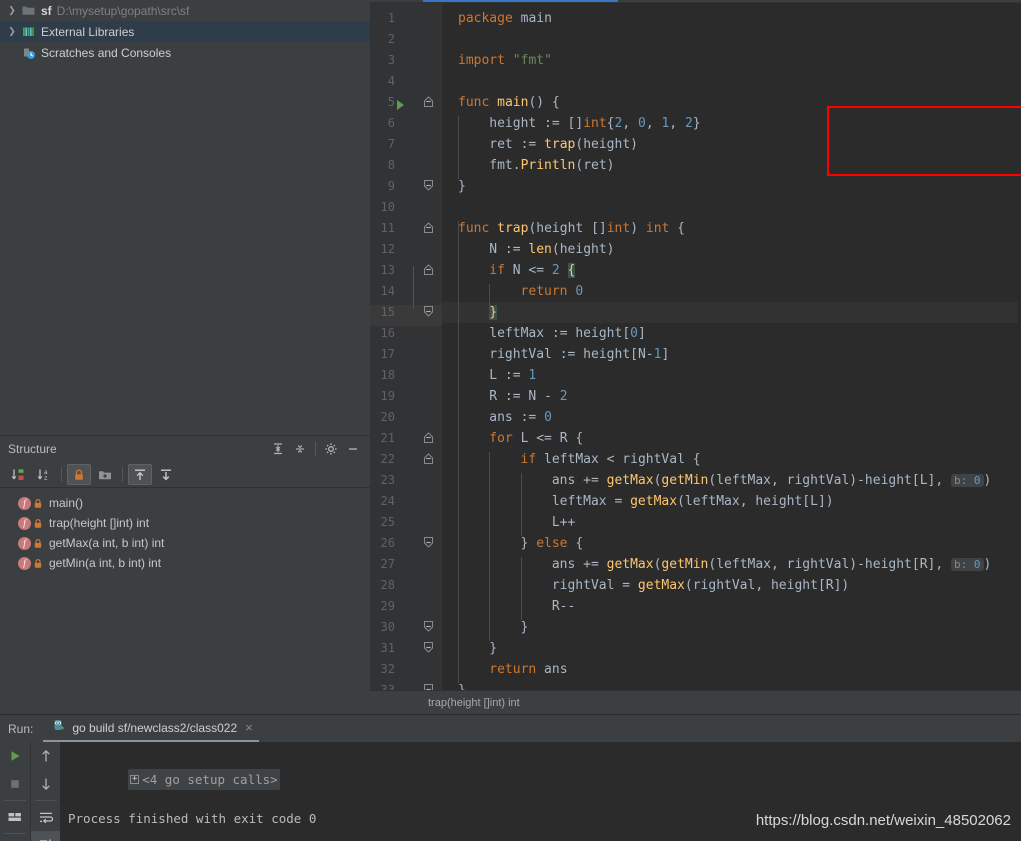  I want to click on code-line: if leftMax < rightVal {, so click(571, 459).